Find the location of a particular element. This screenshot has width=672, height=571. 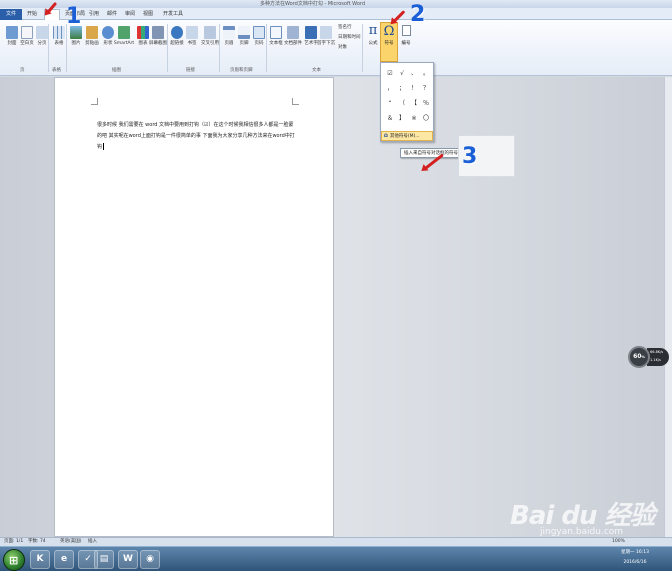

taskbar-media-icon: ◉ is located at coordinates (150, 559).